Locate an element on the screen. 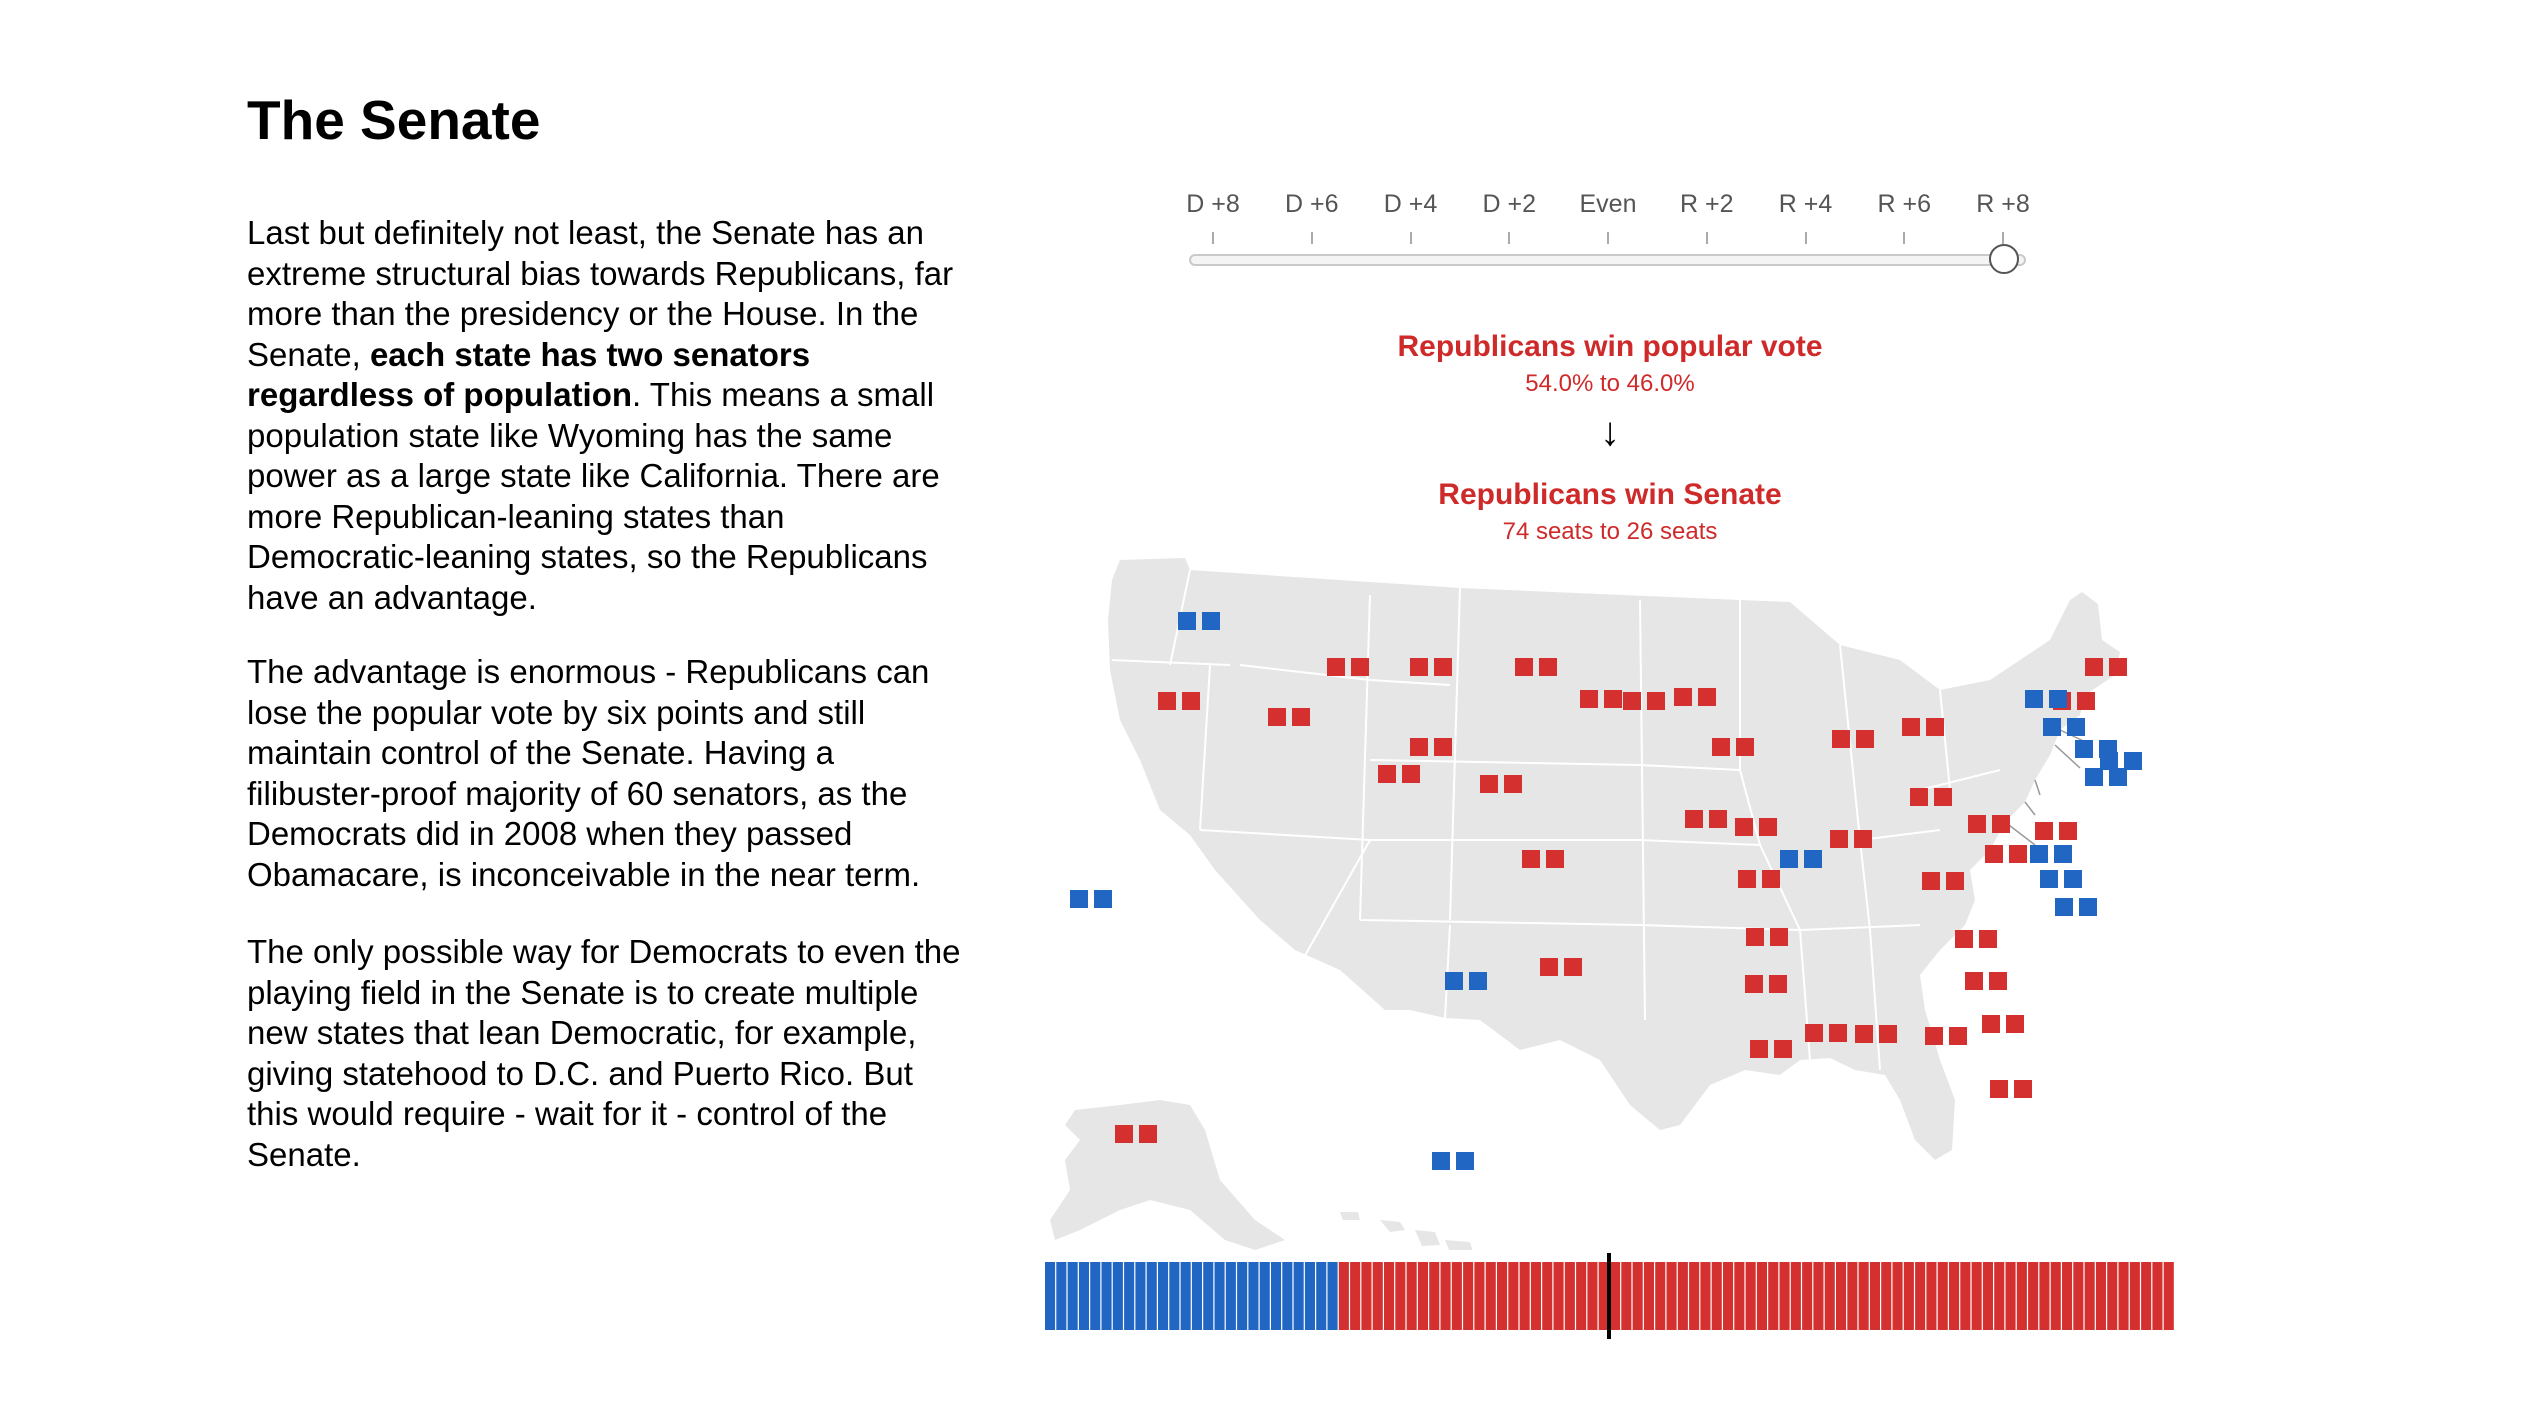 This screenshot has width=2546, height=1420. slider-tick-label: R +2 is located at coordinates (1707, 204).